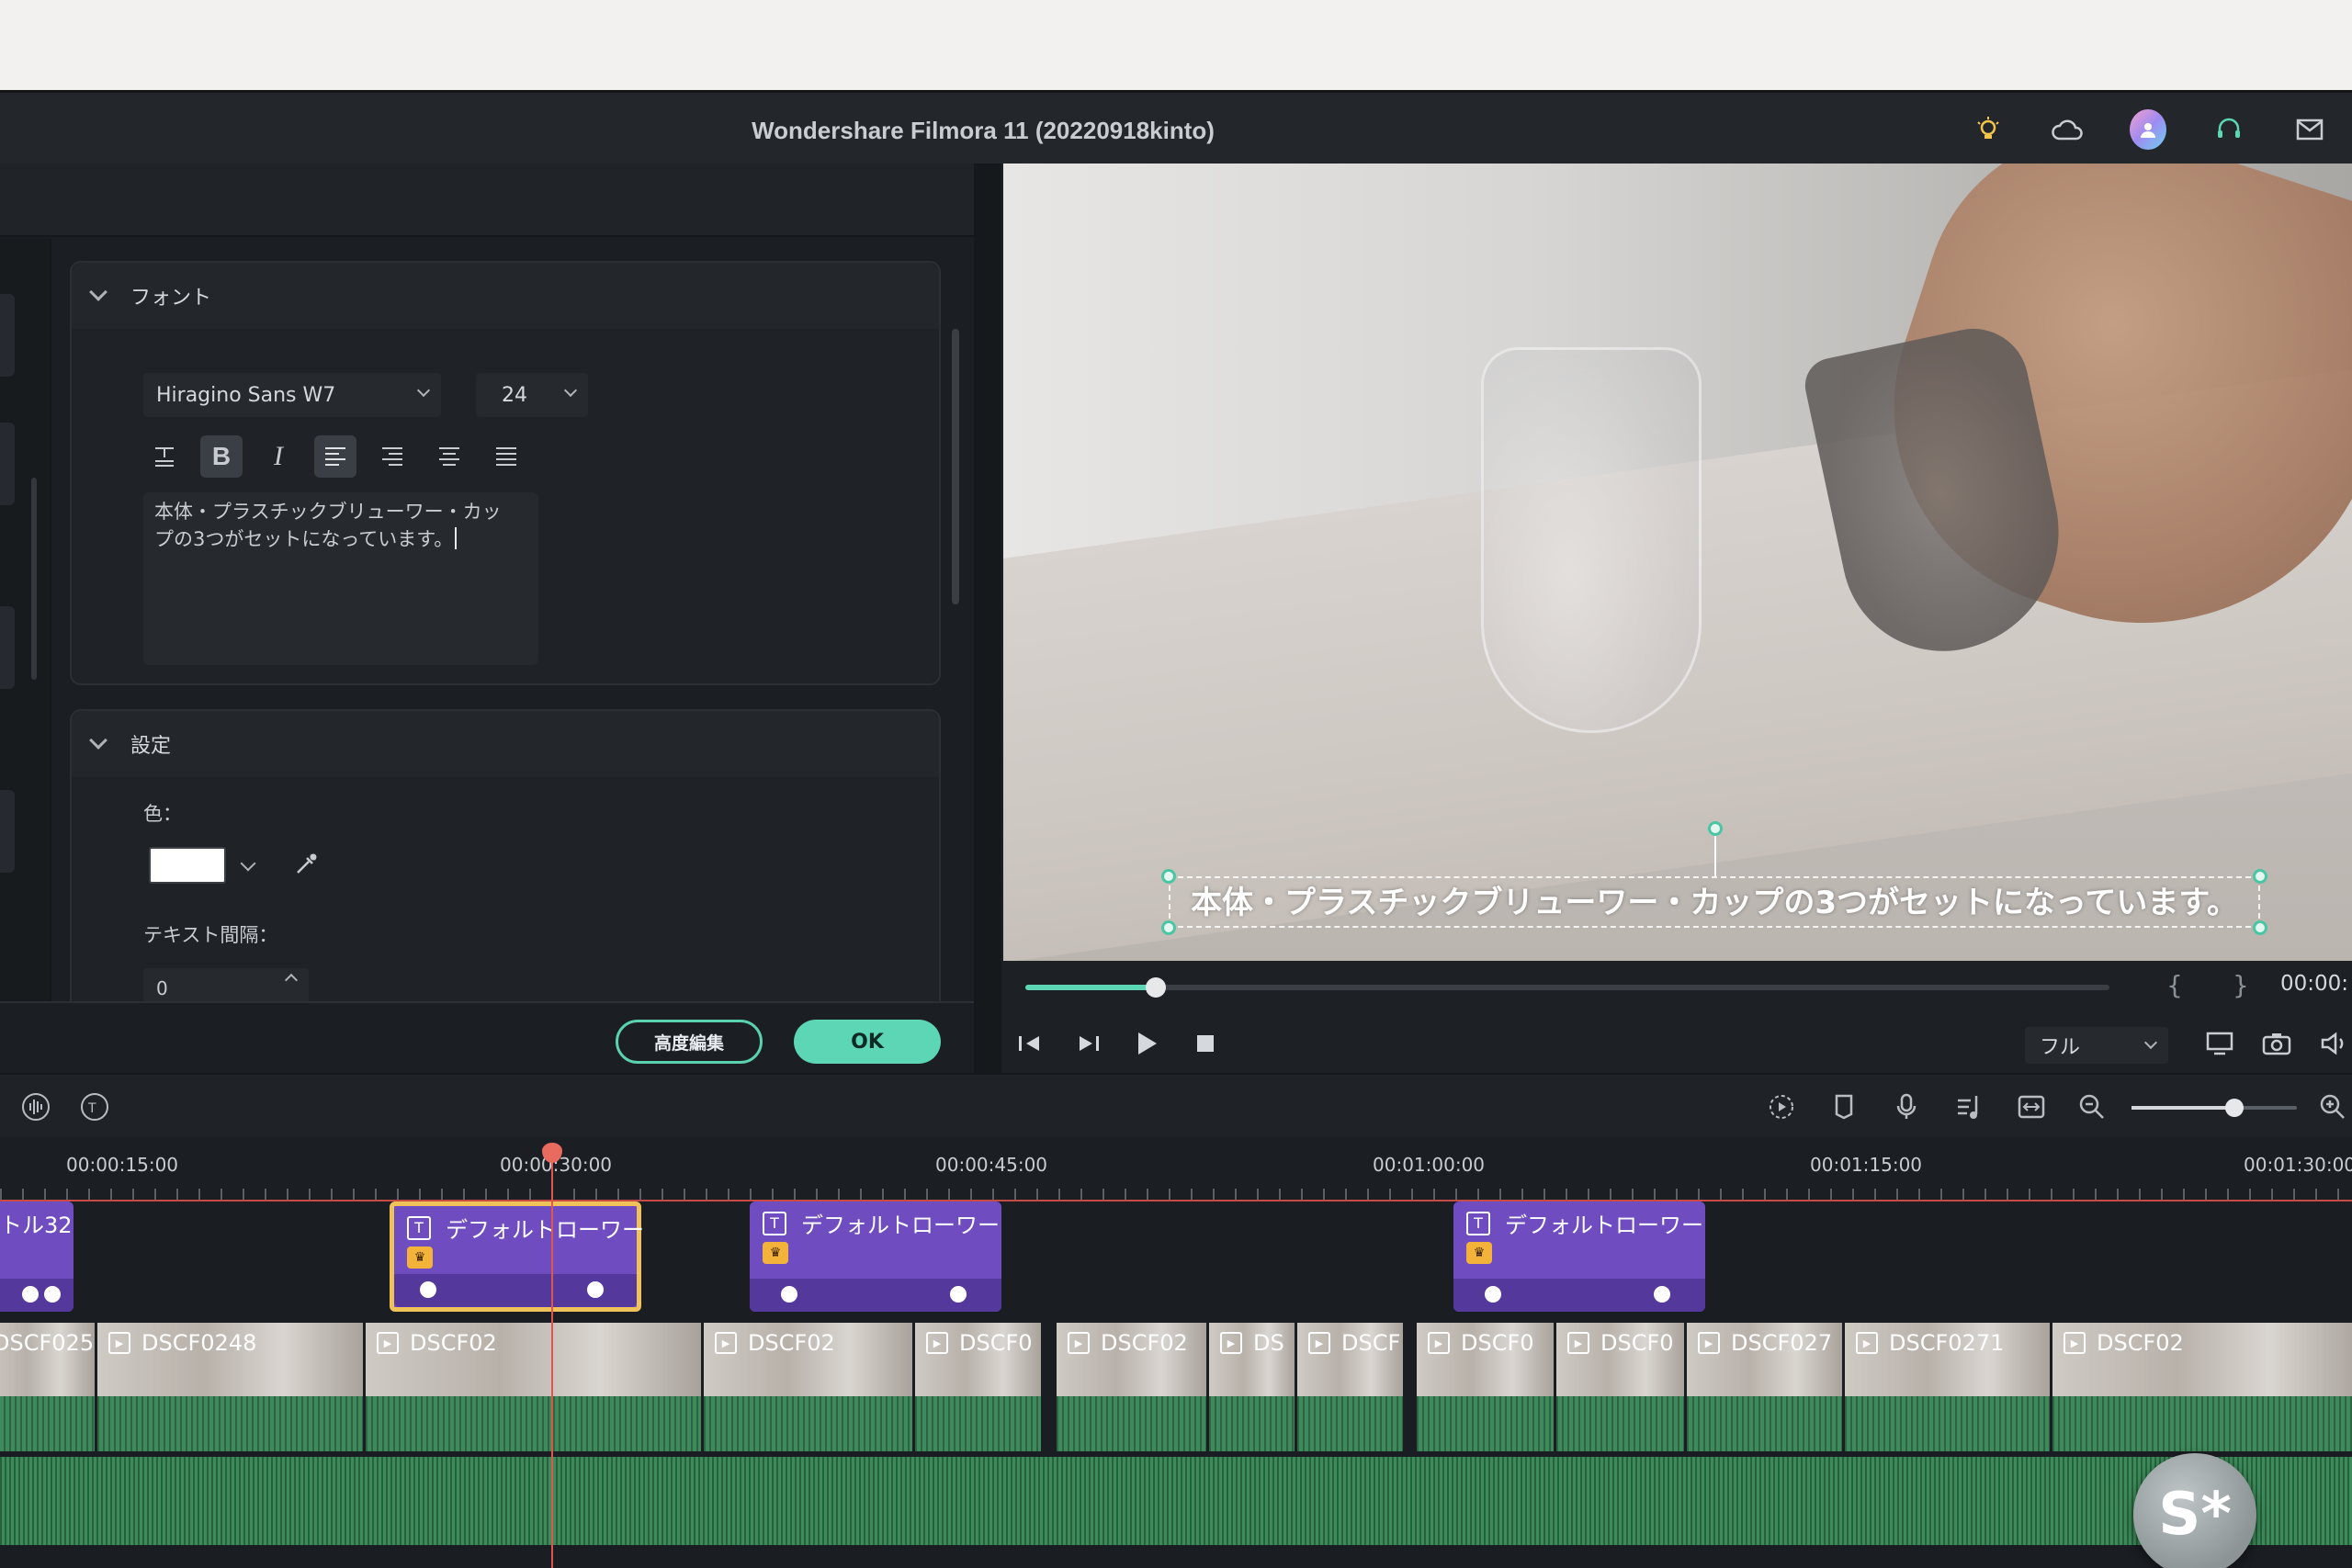 This screenshot has width=2352, height=1568. Describe the element at coordinates (1579, 1296) in the screenshot. I see `clip-keyframe-bar` at that location.